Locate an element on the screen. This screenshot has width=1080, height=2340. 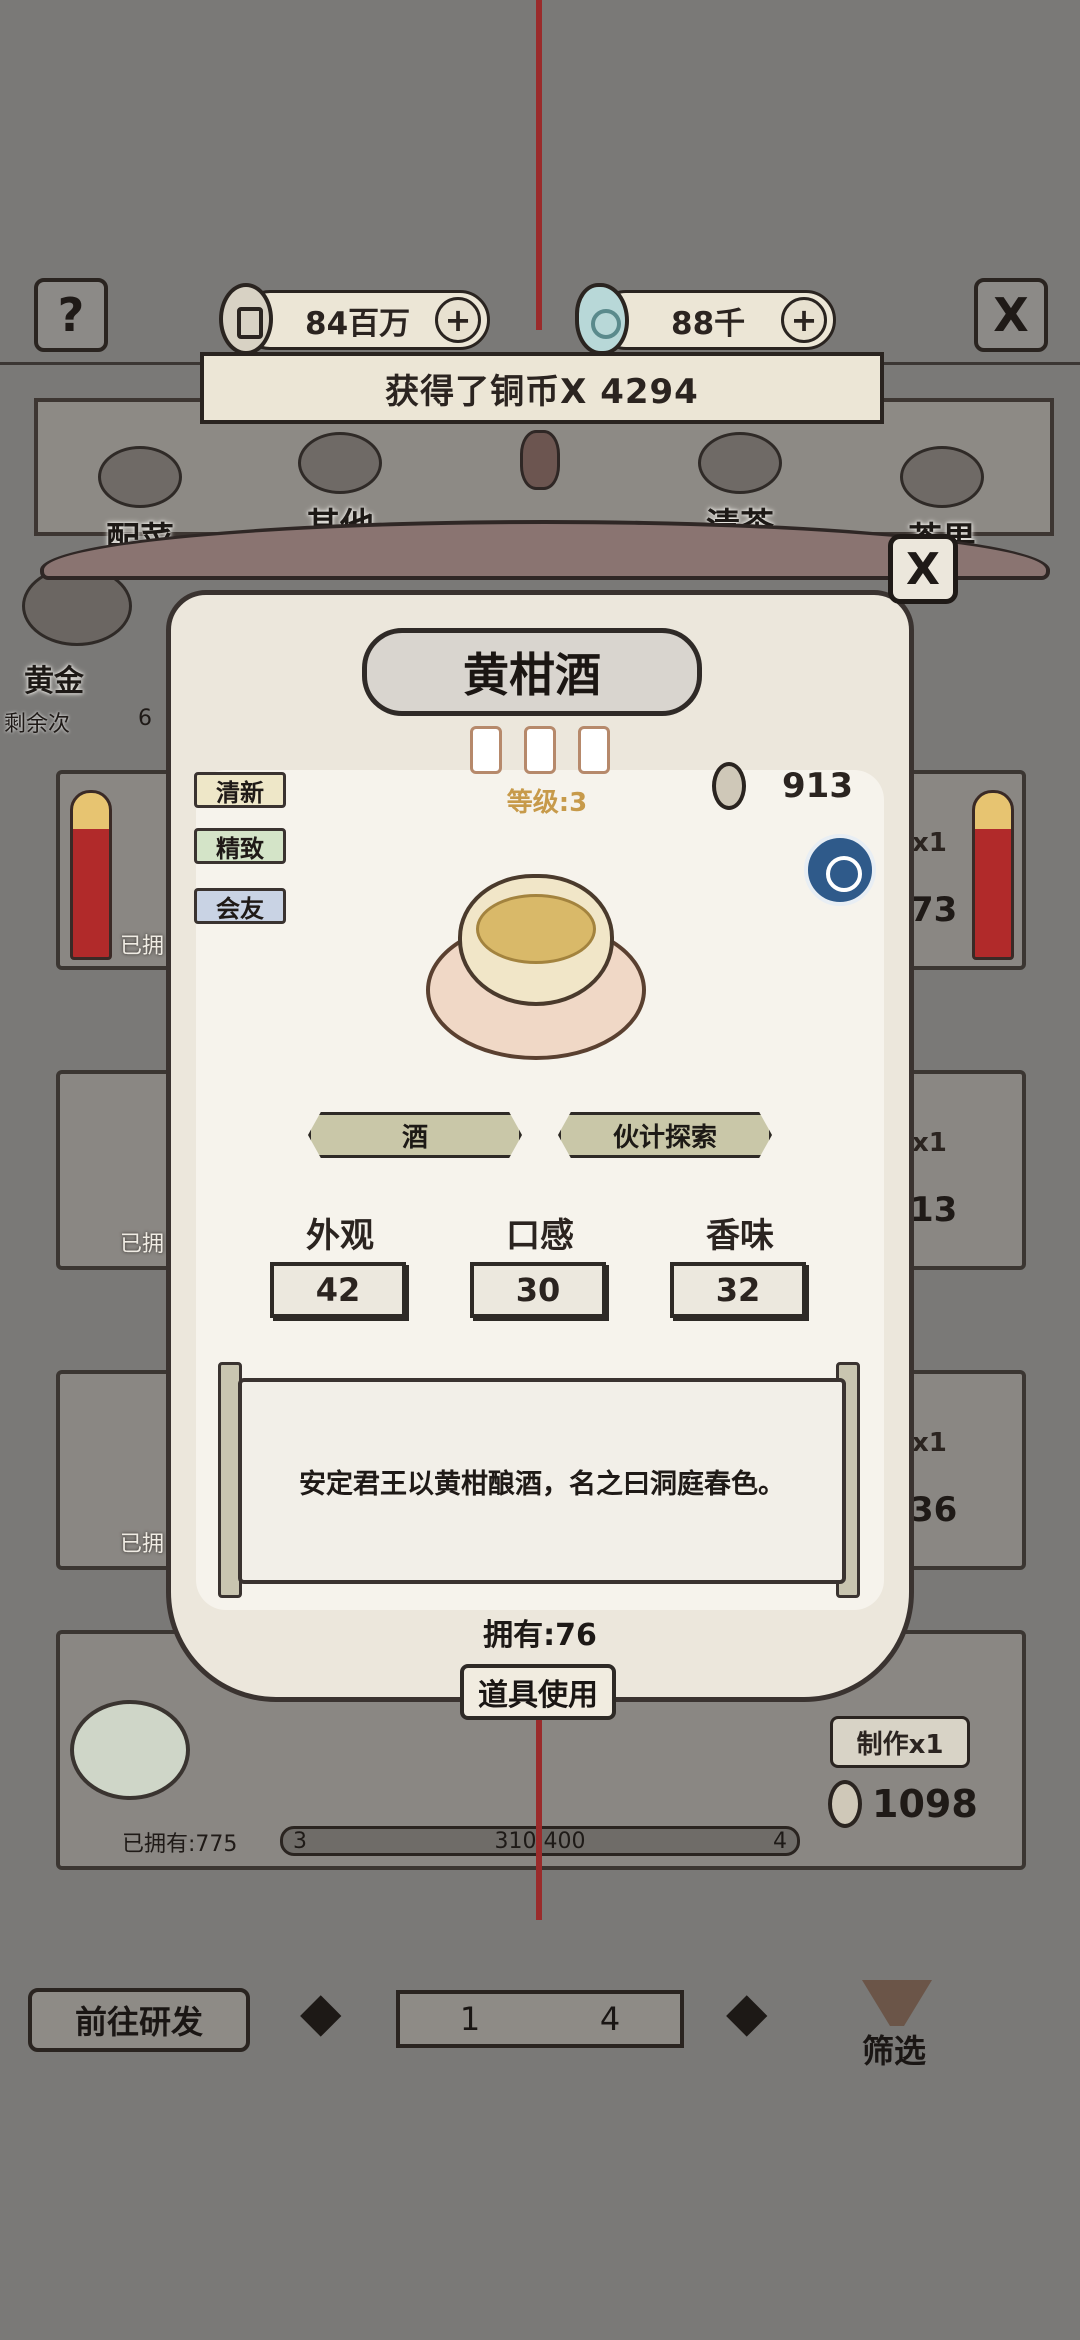
snack-icon is located at coordinates (942, 477).